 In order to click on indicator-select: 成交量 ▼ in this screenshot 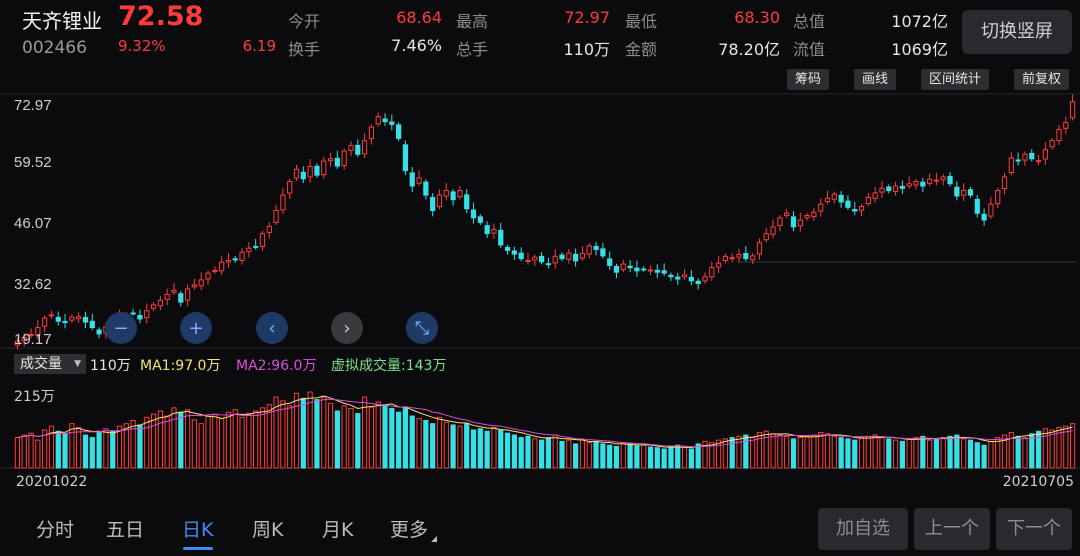, I will do `click(50, 364)`.